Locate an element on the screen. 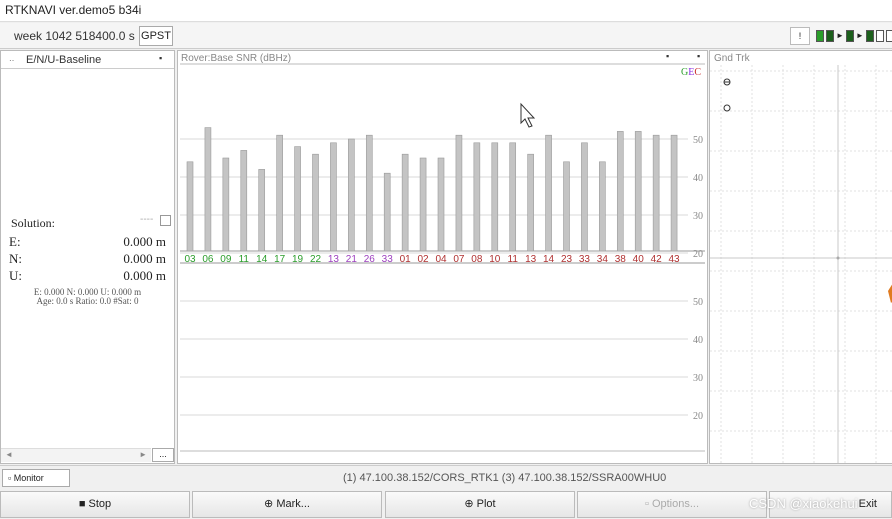  u-label: U: is located at coordinates (15, 275).